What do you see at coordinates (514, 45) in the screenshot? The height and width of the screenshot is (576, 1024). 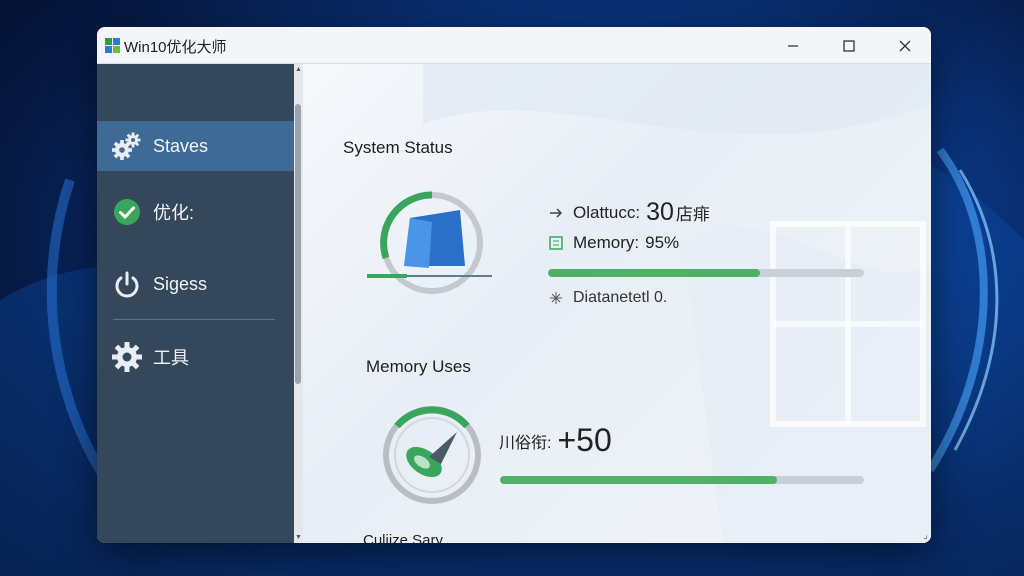 I see `title-bar: Win10优化大师` at bounding box center [514, 45].